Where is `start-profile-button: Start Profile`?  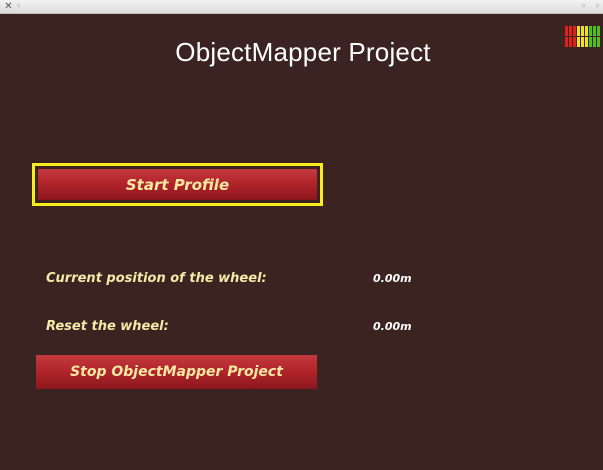
start-profile-button: Start Profile is located at coordinates (177, 184).